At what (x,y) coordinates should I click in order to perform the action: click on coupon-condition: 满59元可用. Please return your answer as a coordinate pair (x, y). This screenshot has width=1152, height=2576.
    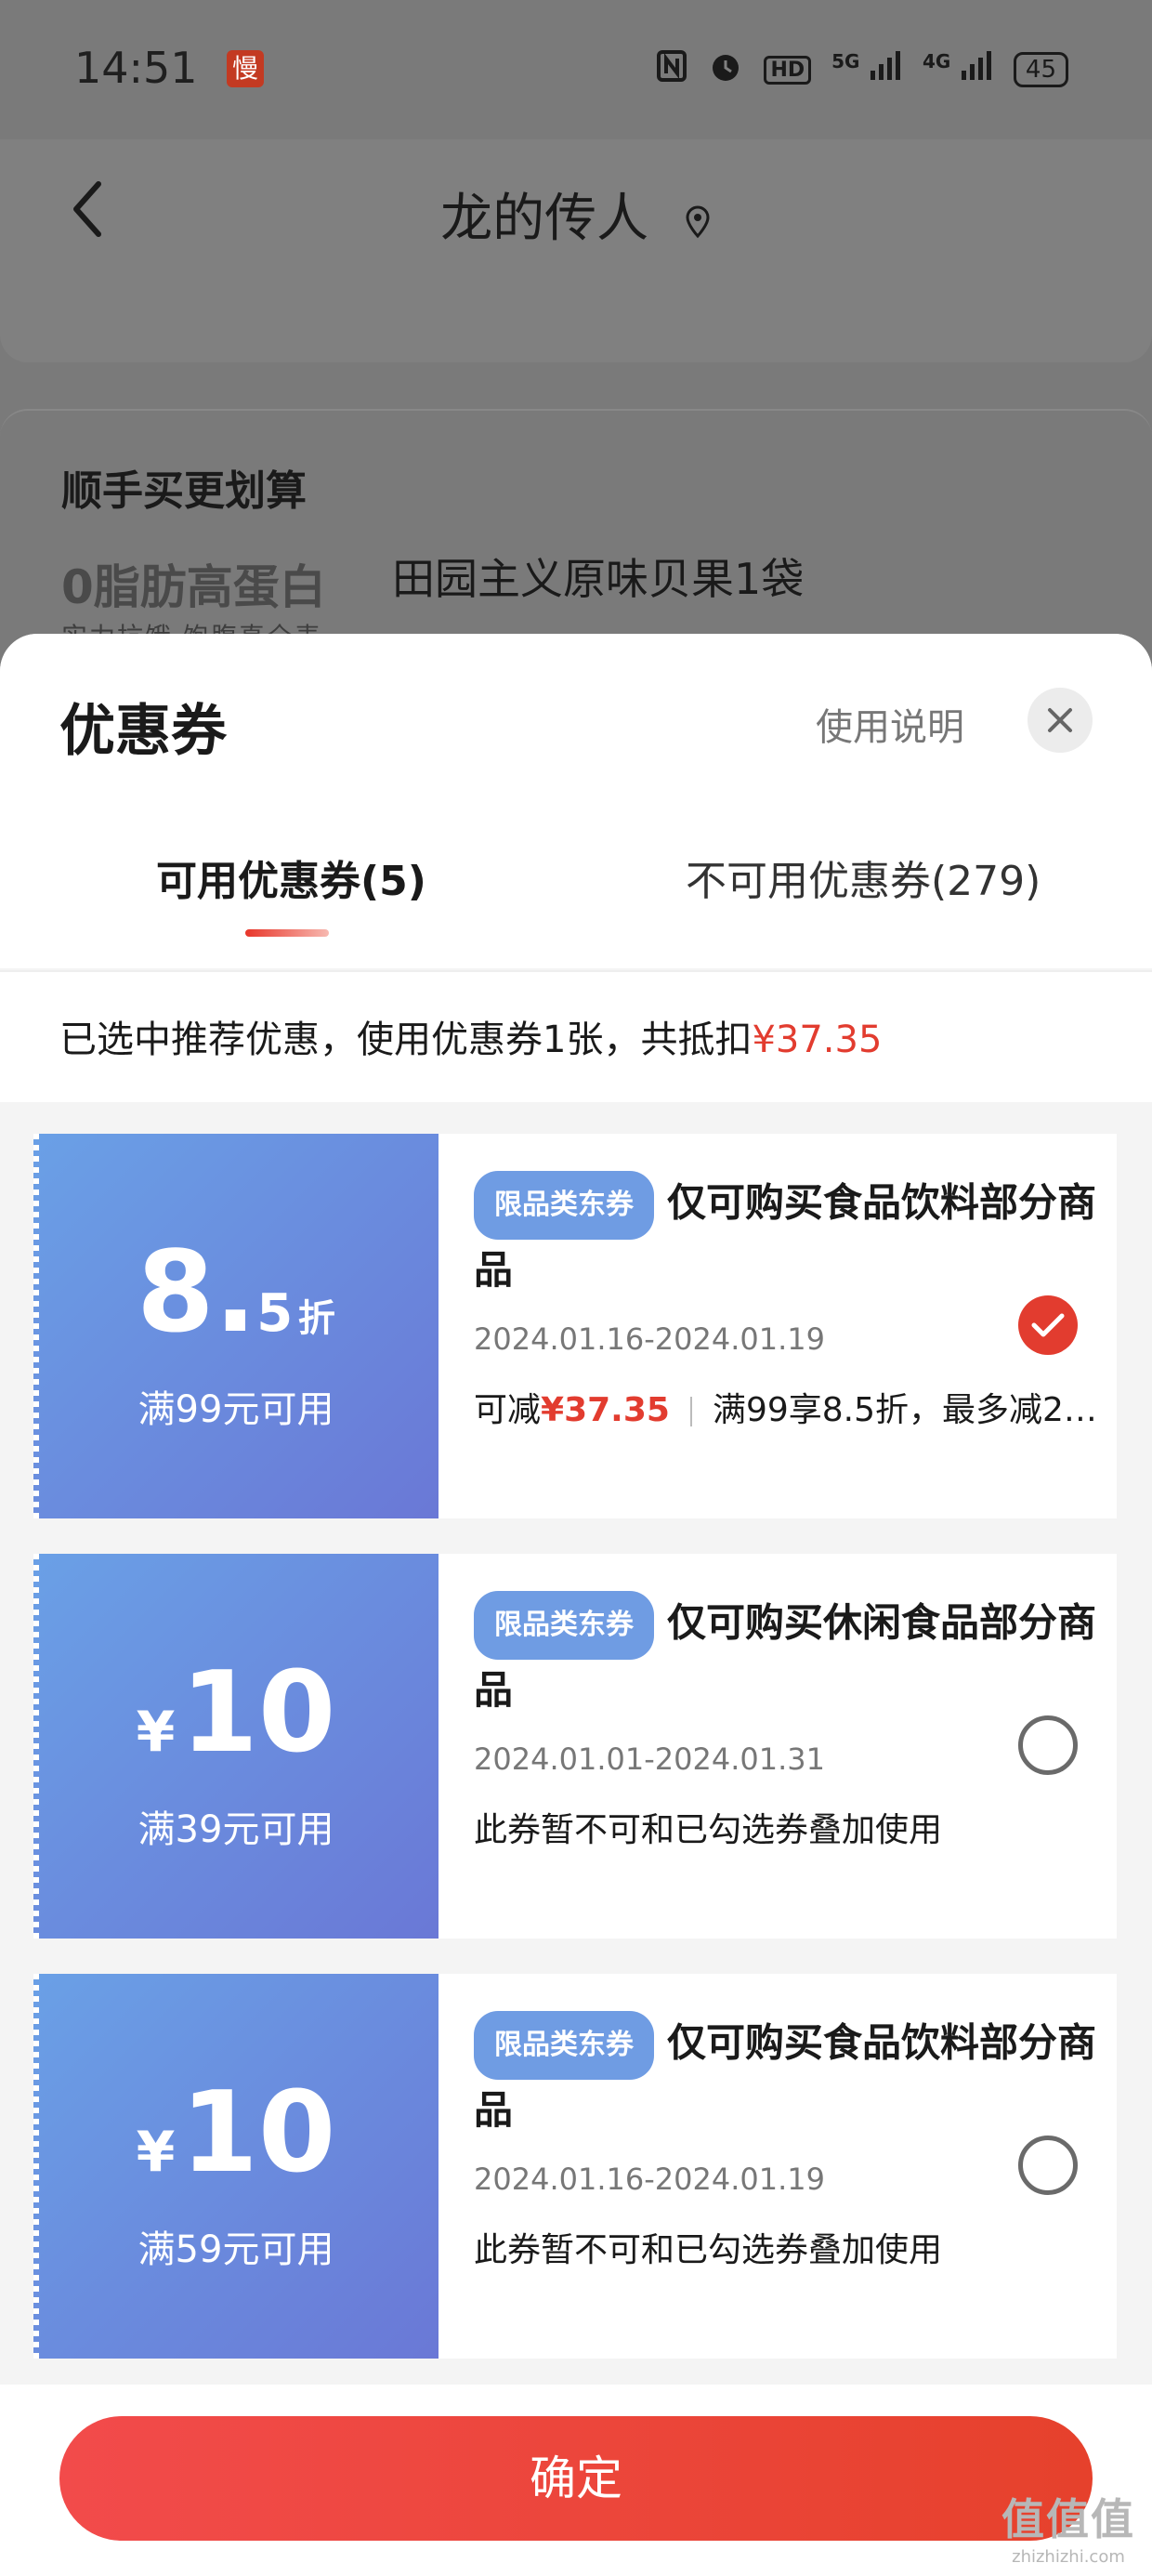
    Looking at the image, I should click on (235, 2249).